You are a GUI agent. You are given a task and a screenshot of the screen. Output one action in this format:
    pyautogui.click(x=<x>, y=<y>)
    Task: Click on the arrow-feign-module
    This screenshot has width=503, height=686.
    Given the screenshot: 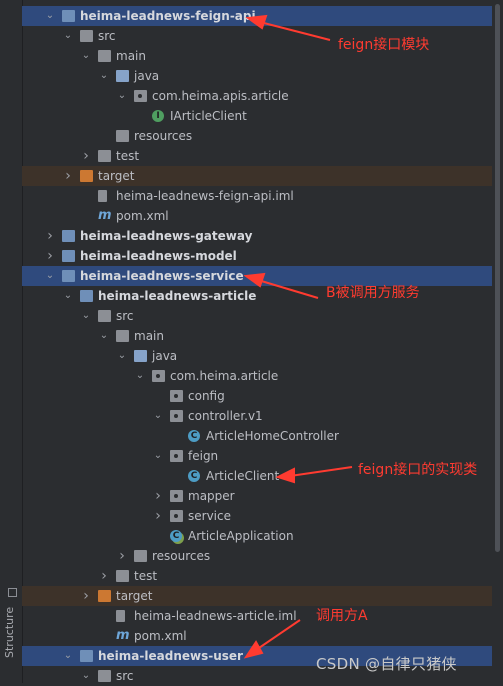 What is the action you would take?
    pyautogui.click(x=295, y=31)
    